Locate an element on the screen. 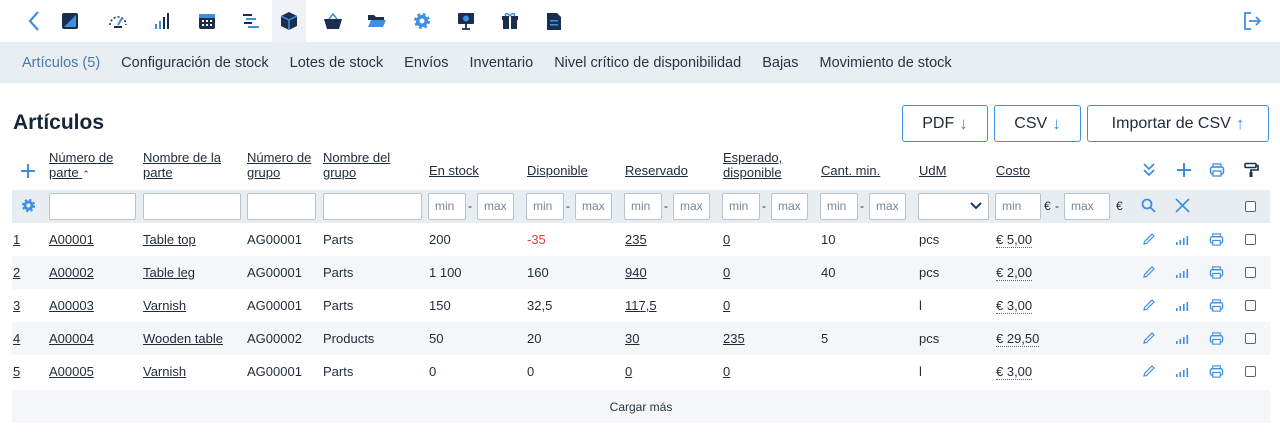 Image resolution: width=1280 pixels, height=436 pixels. box-icon is located at coordinates (289, 21).